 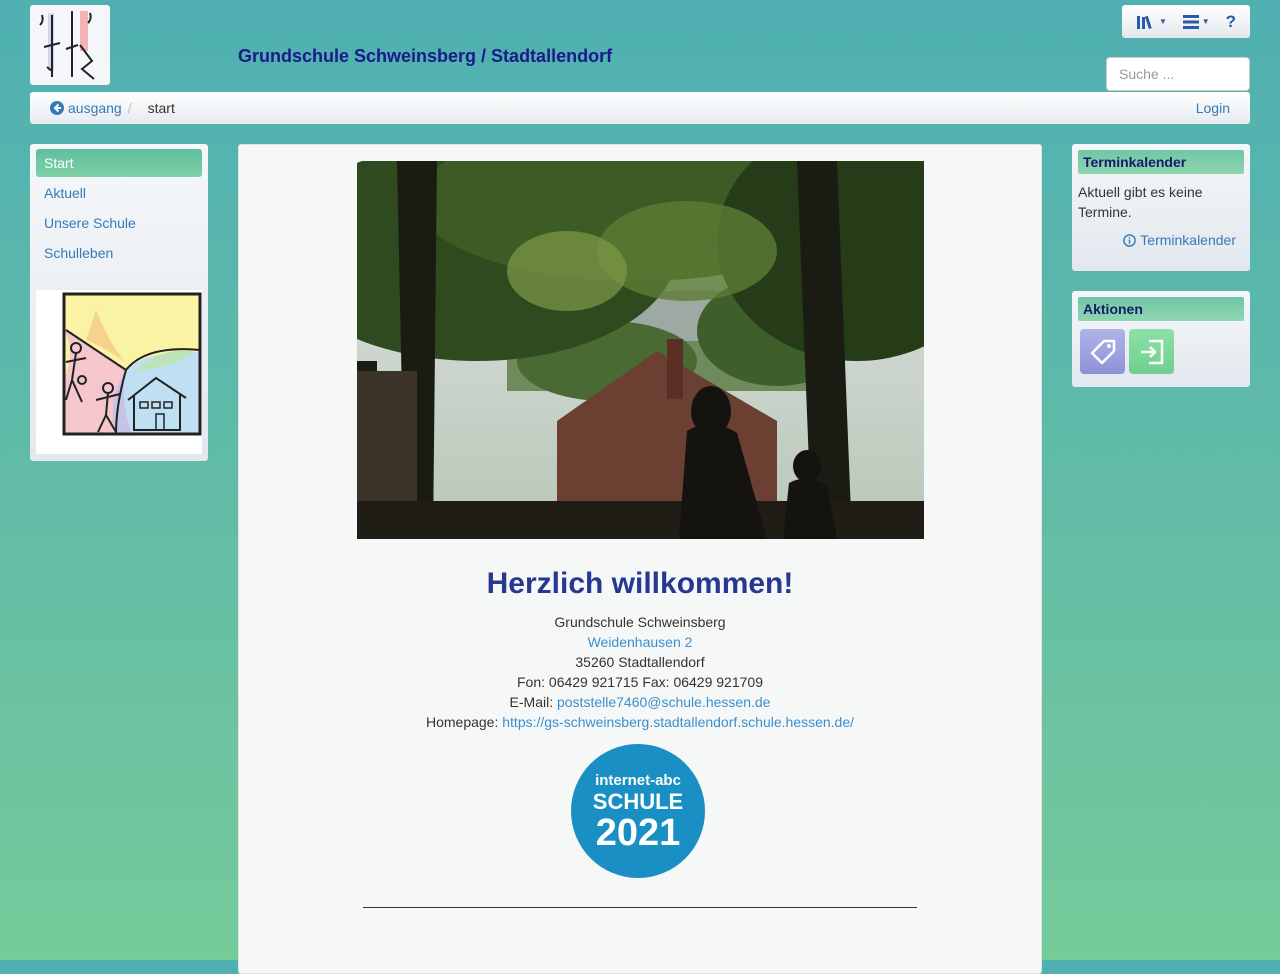 I want to click on tag-icon, so click(x=1102, y=351).